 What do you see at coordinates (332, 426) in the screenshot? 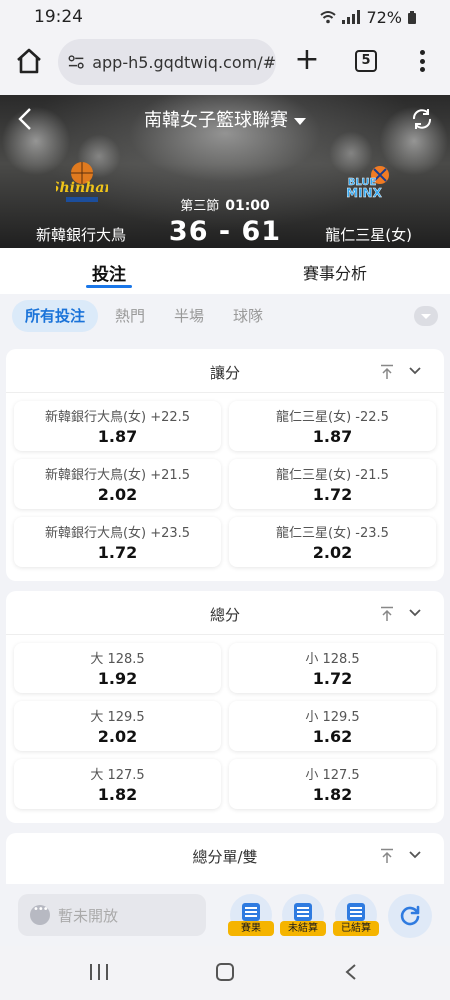
I see `odds-button: 龍仁三星(女) -22.5 1.87` at bounding box center [332, 426].